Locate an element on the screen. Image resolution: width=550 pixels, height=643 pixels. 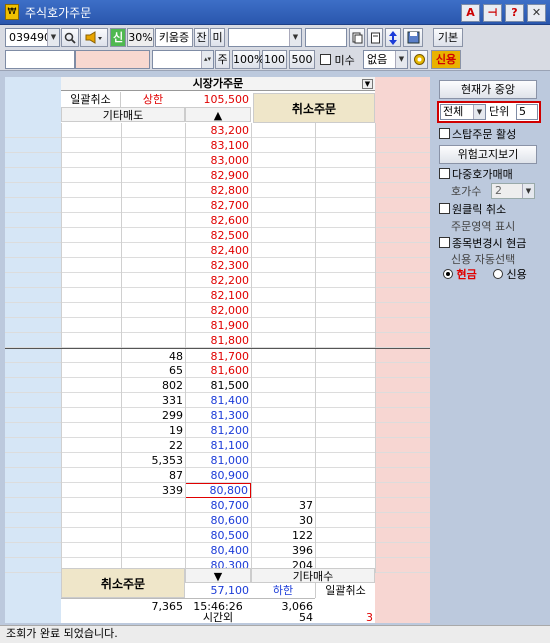
price-cell: 81,500 is located at coordinates (218, 385).